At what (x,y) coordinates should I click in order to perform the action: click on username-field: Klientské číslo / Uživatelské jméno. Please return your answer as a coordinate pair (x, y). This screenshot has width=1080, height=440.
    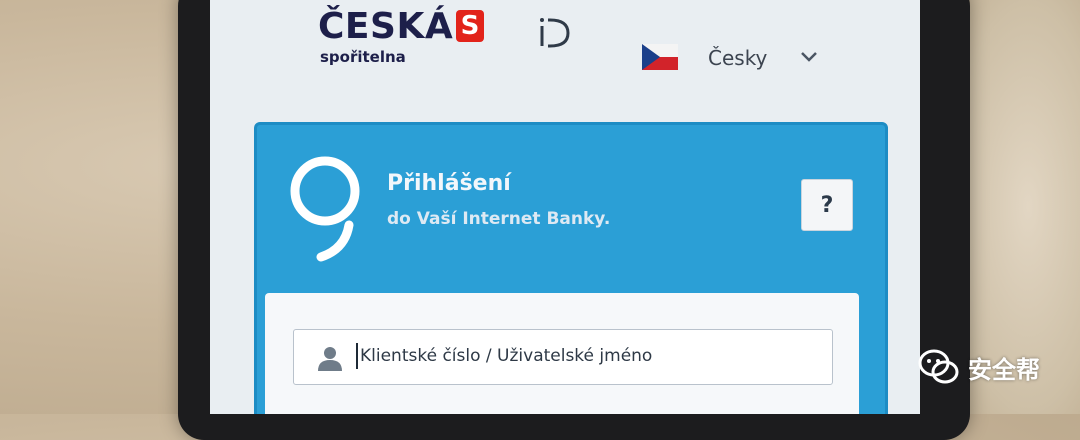
    Looking at the image, I should click on (563, 357).